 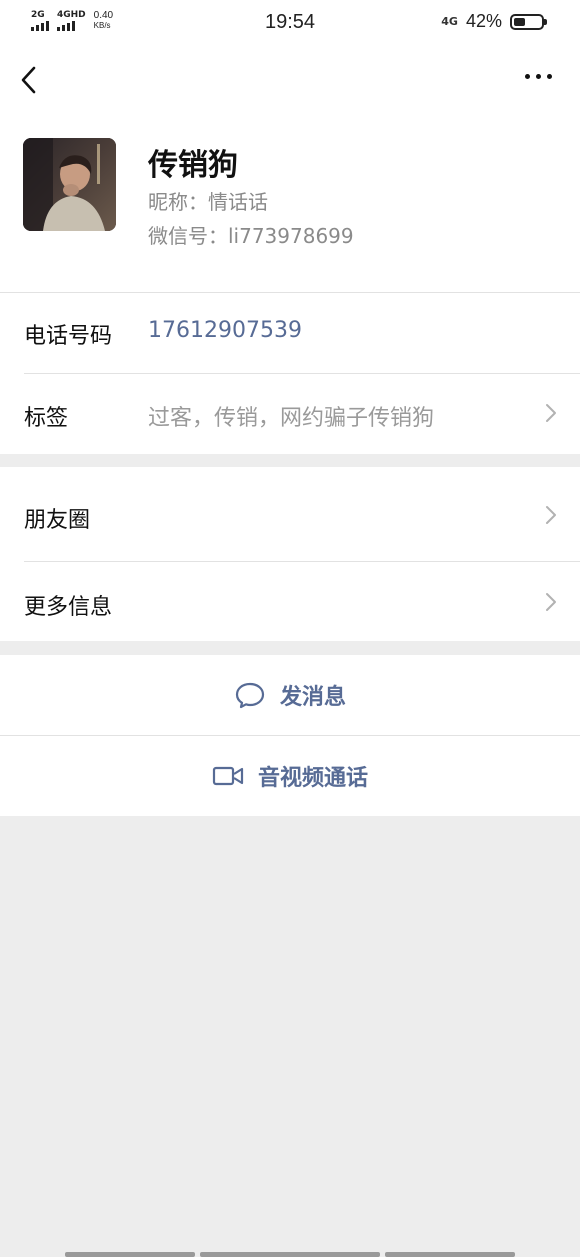 I want to click on tags-value: 过客，传销，网约骗子传销狗, so click(x=291, y=418).